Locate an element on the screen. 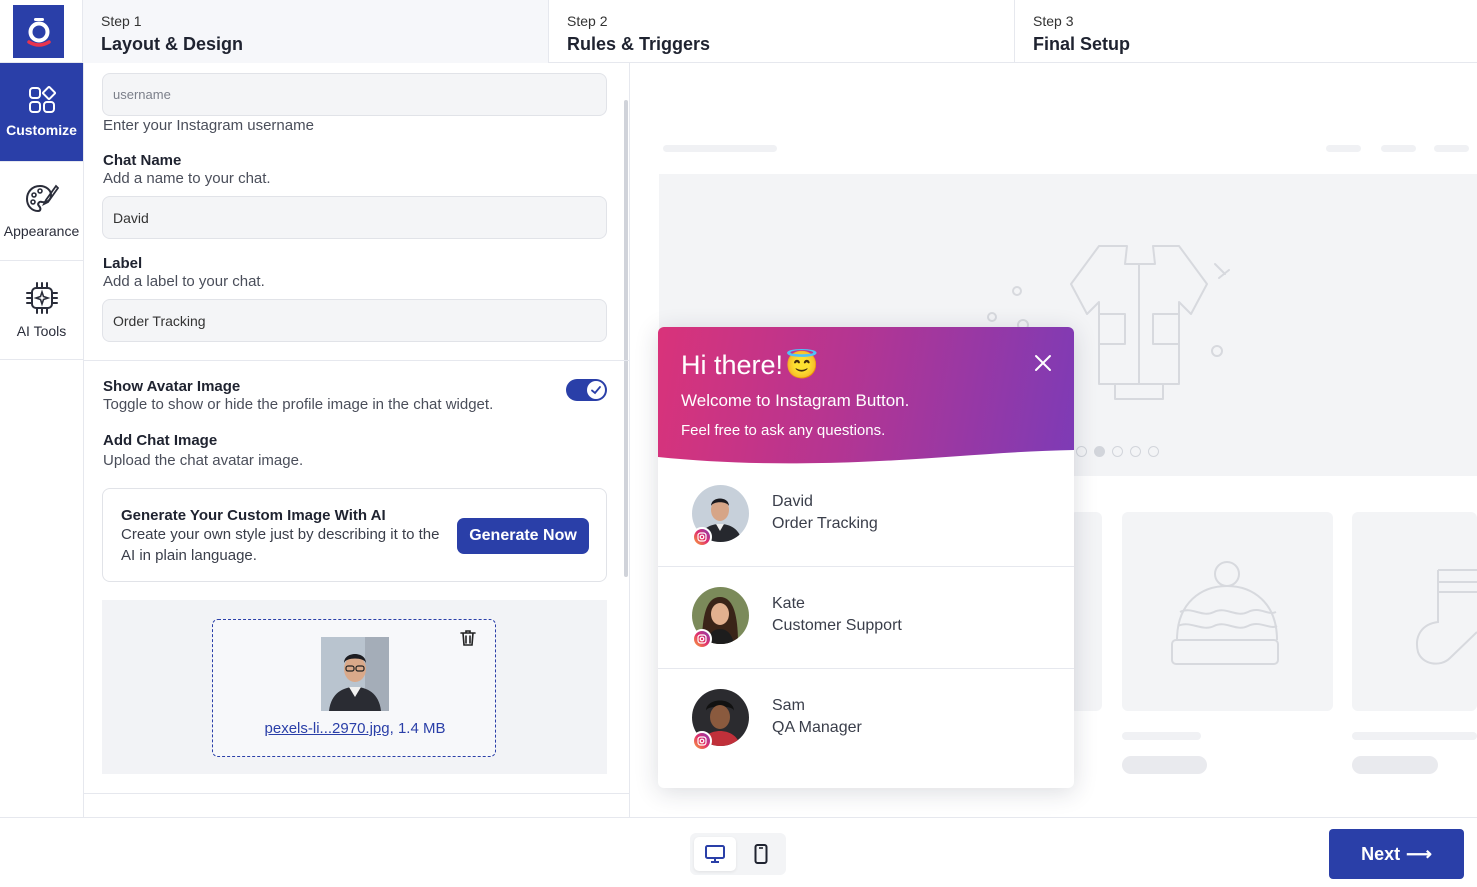 Image resolution: width=1477 pixels, height=887 pixels. agent-row: Sam QA Manager is located at coordinates (866, 720).